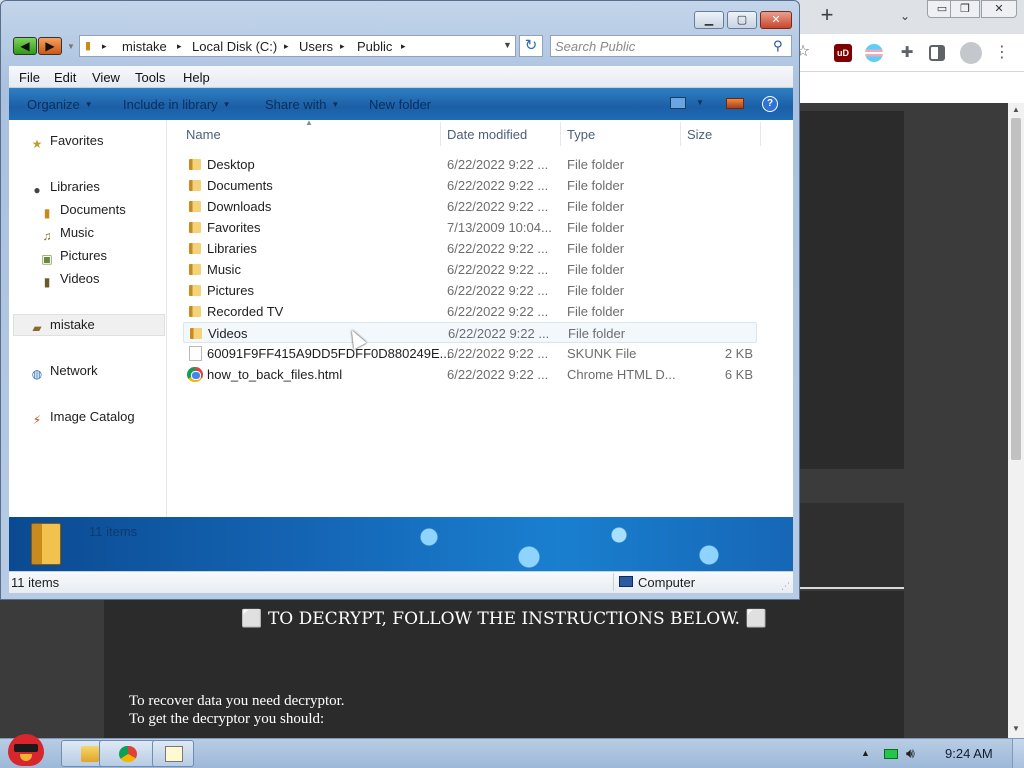 This screenshot has height=768, width=1024. What do you see at coordinates (969, 753) in the screenshot?
I see `taskbar-clock: 9:24 AM` at bounding box center [969, 753].